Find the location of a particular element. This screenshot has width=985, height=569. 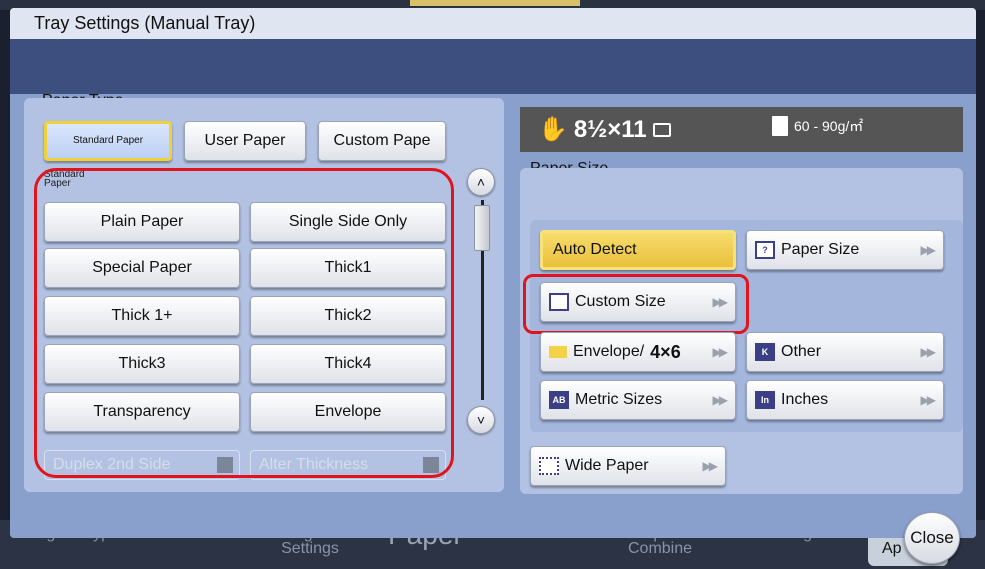

inches-label: Inches is located at coordinates (805, 399).